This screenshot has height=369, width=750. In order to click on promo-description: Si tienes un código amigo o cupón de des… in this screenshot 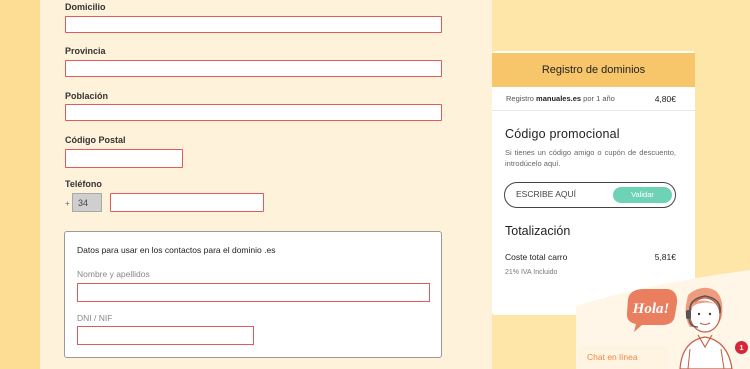, I will do `click(590, 158)`.